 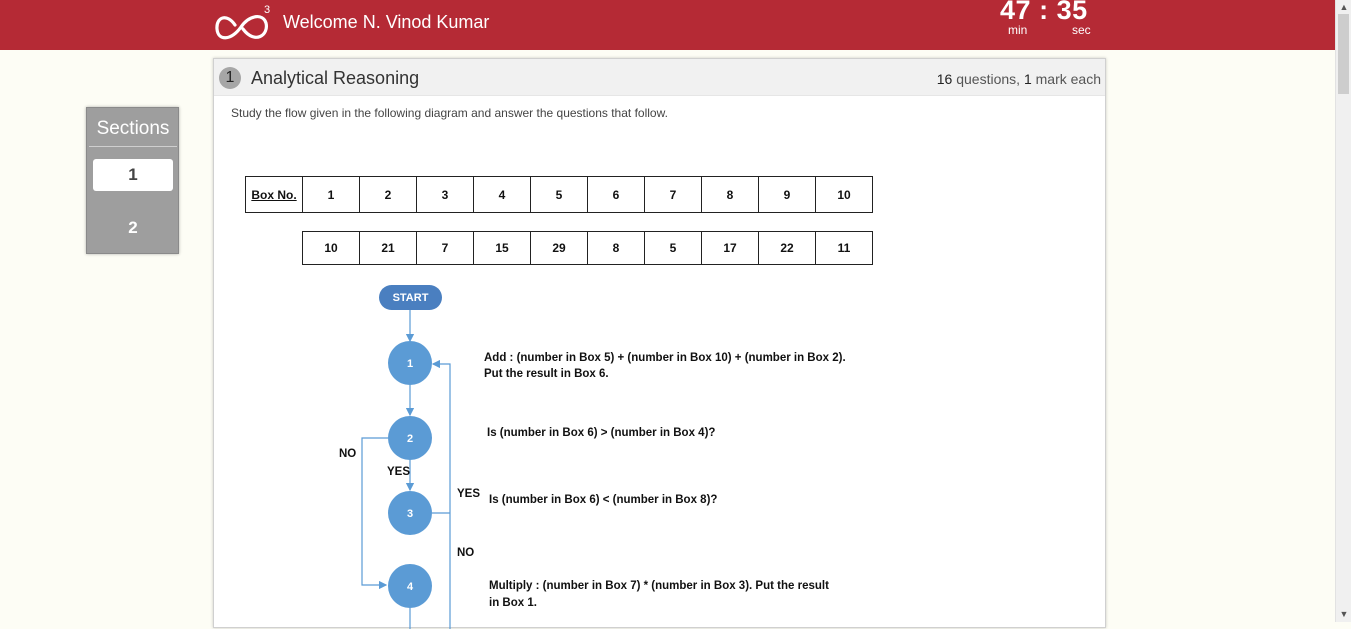 I want to click on branch-no-left: NO, so click(x=347, y=454).